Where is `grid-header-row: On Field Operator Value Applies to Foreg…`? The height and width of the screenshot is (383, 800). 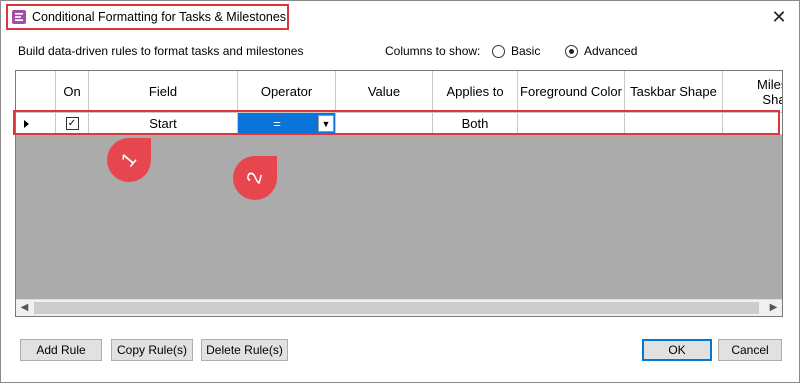
grid-header-row: On Field Operator Value Applies to Foreg… is located at coordinates (399, 92).